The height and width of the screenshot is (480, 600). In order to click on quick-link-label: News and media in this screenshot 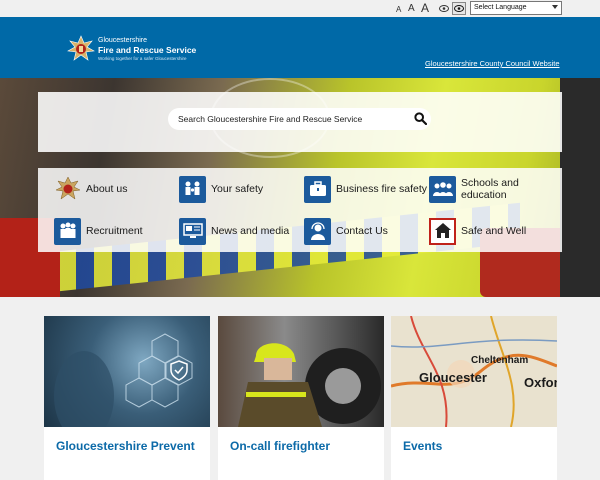, I will do `click(250, 231)`.